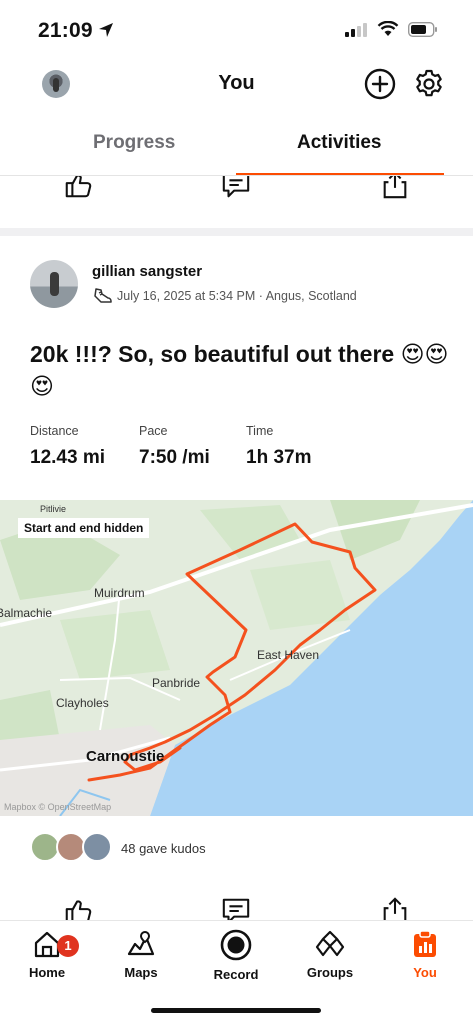 The height and width of the screenshot is (1023, 473). What do you see at coordinates (57, 807) in the screenshot?
I see `map-attribution: Mapbox © OpenStreetMap` at bounding box center [57, 807].